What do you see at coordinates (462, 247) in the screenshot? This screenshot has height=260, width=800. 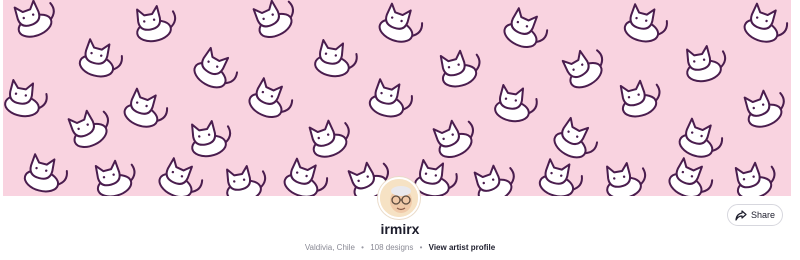 I see `view-artist-profile-link: View artist profile` at bounding box center [462, 247].